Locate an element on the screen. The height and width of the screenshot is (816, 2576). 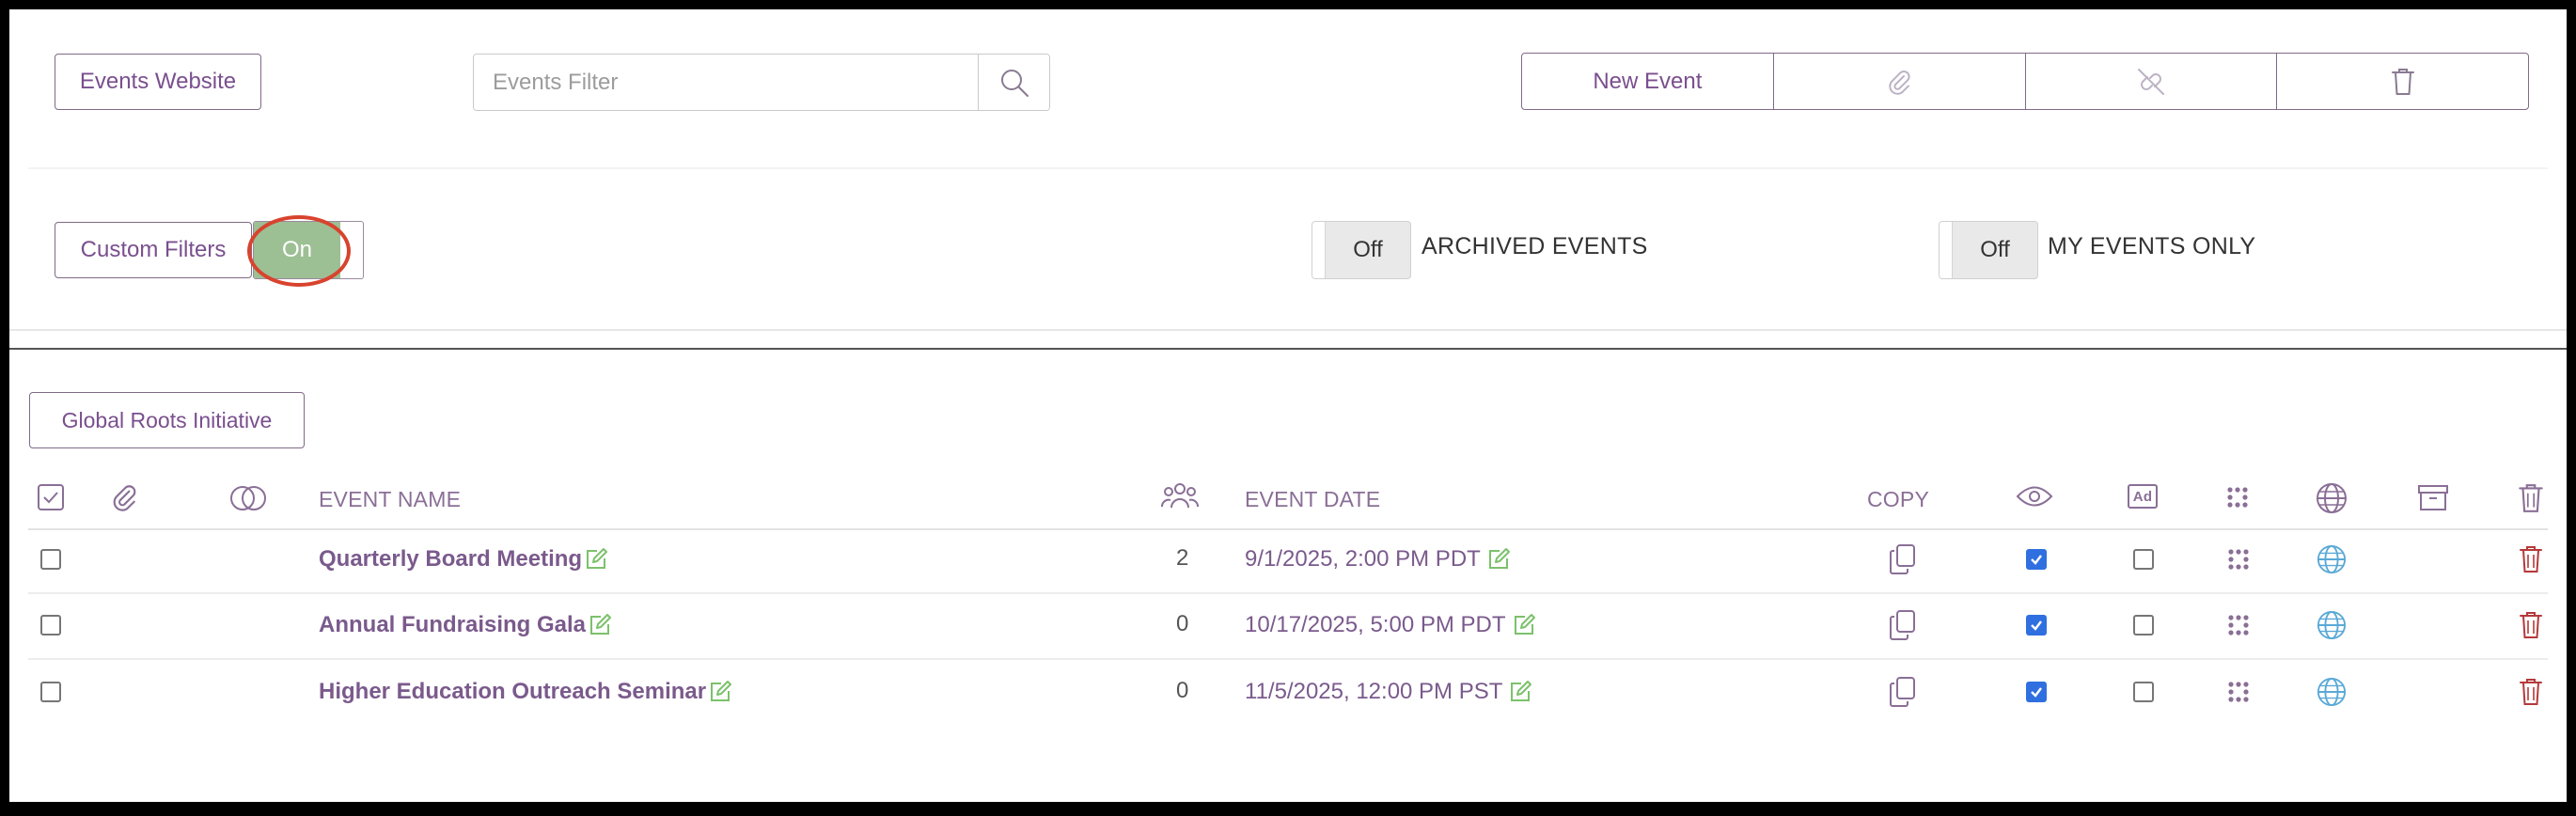
delete-header is located at coordinates (2531, 498).